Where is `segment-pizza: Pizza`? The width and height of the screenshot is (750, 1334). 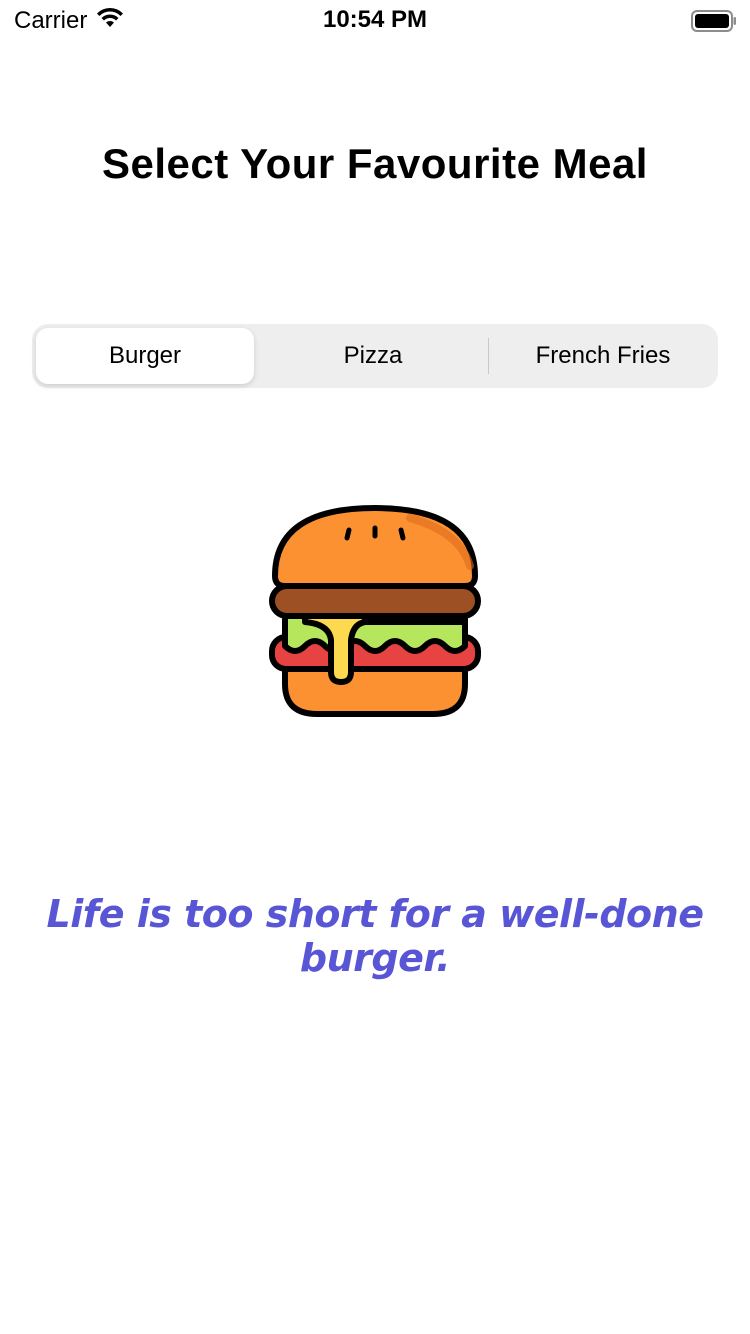
segment-pizza: Pizza is located at coordinates (373, 356).